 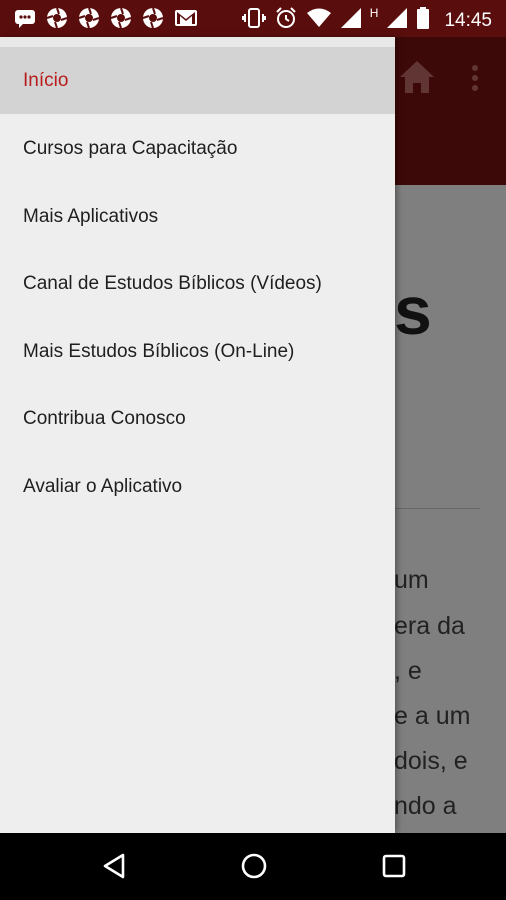 I want to click on status-time: 14:45, so click(x=468, y=20).